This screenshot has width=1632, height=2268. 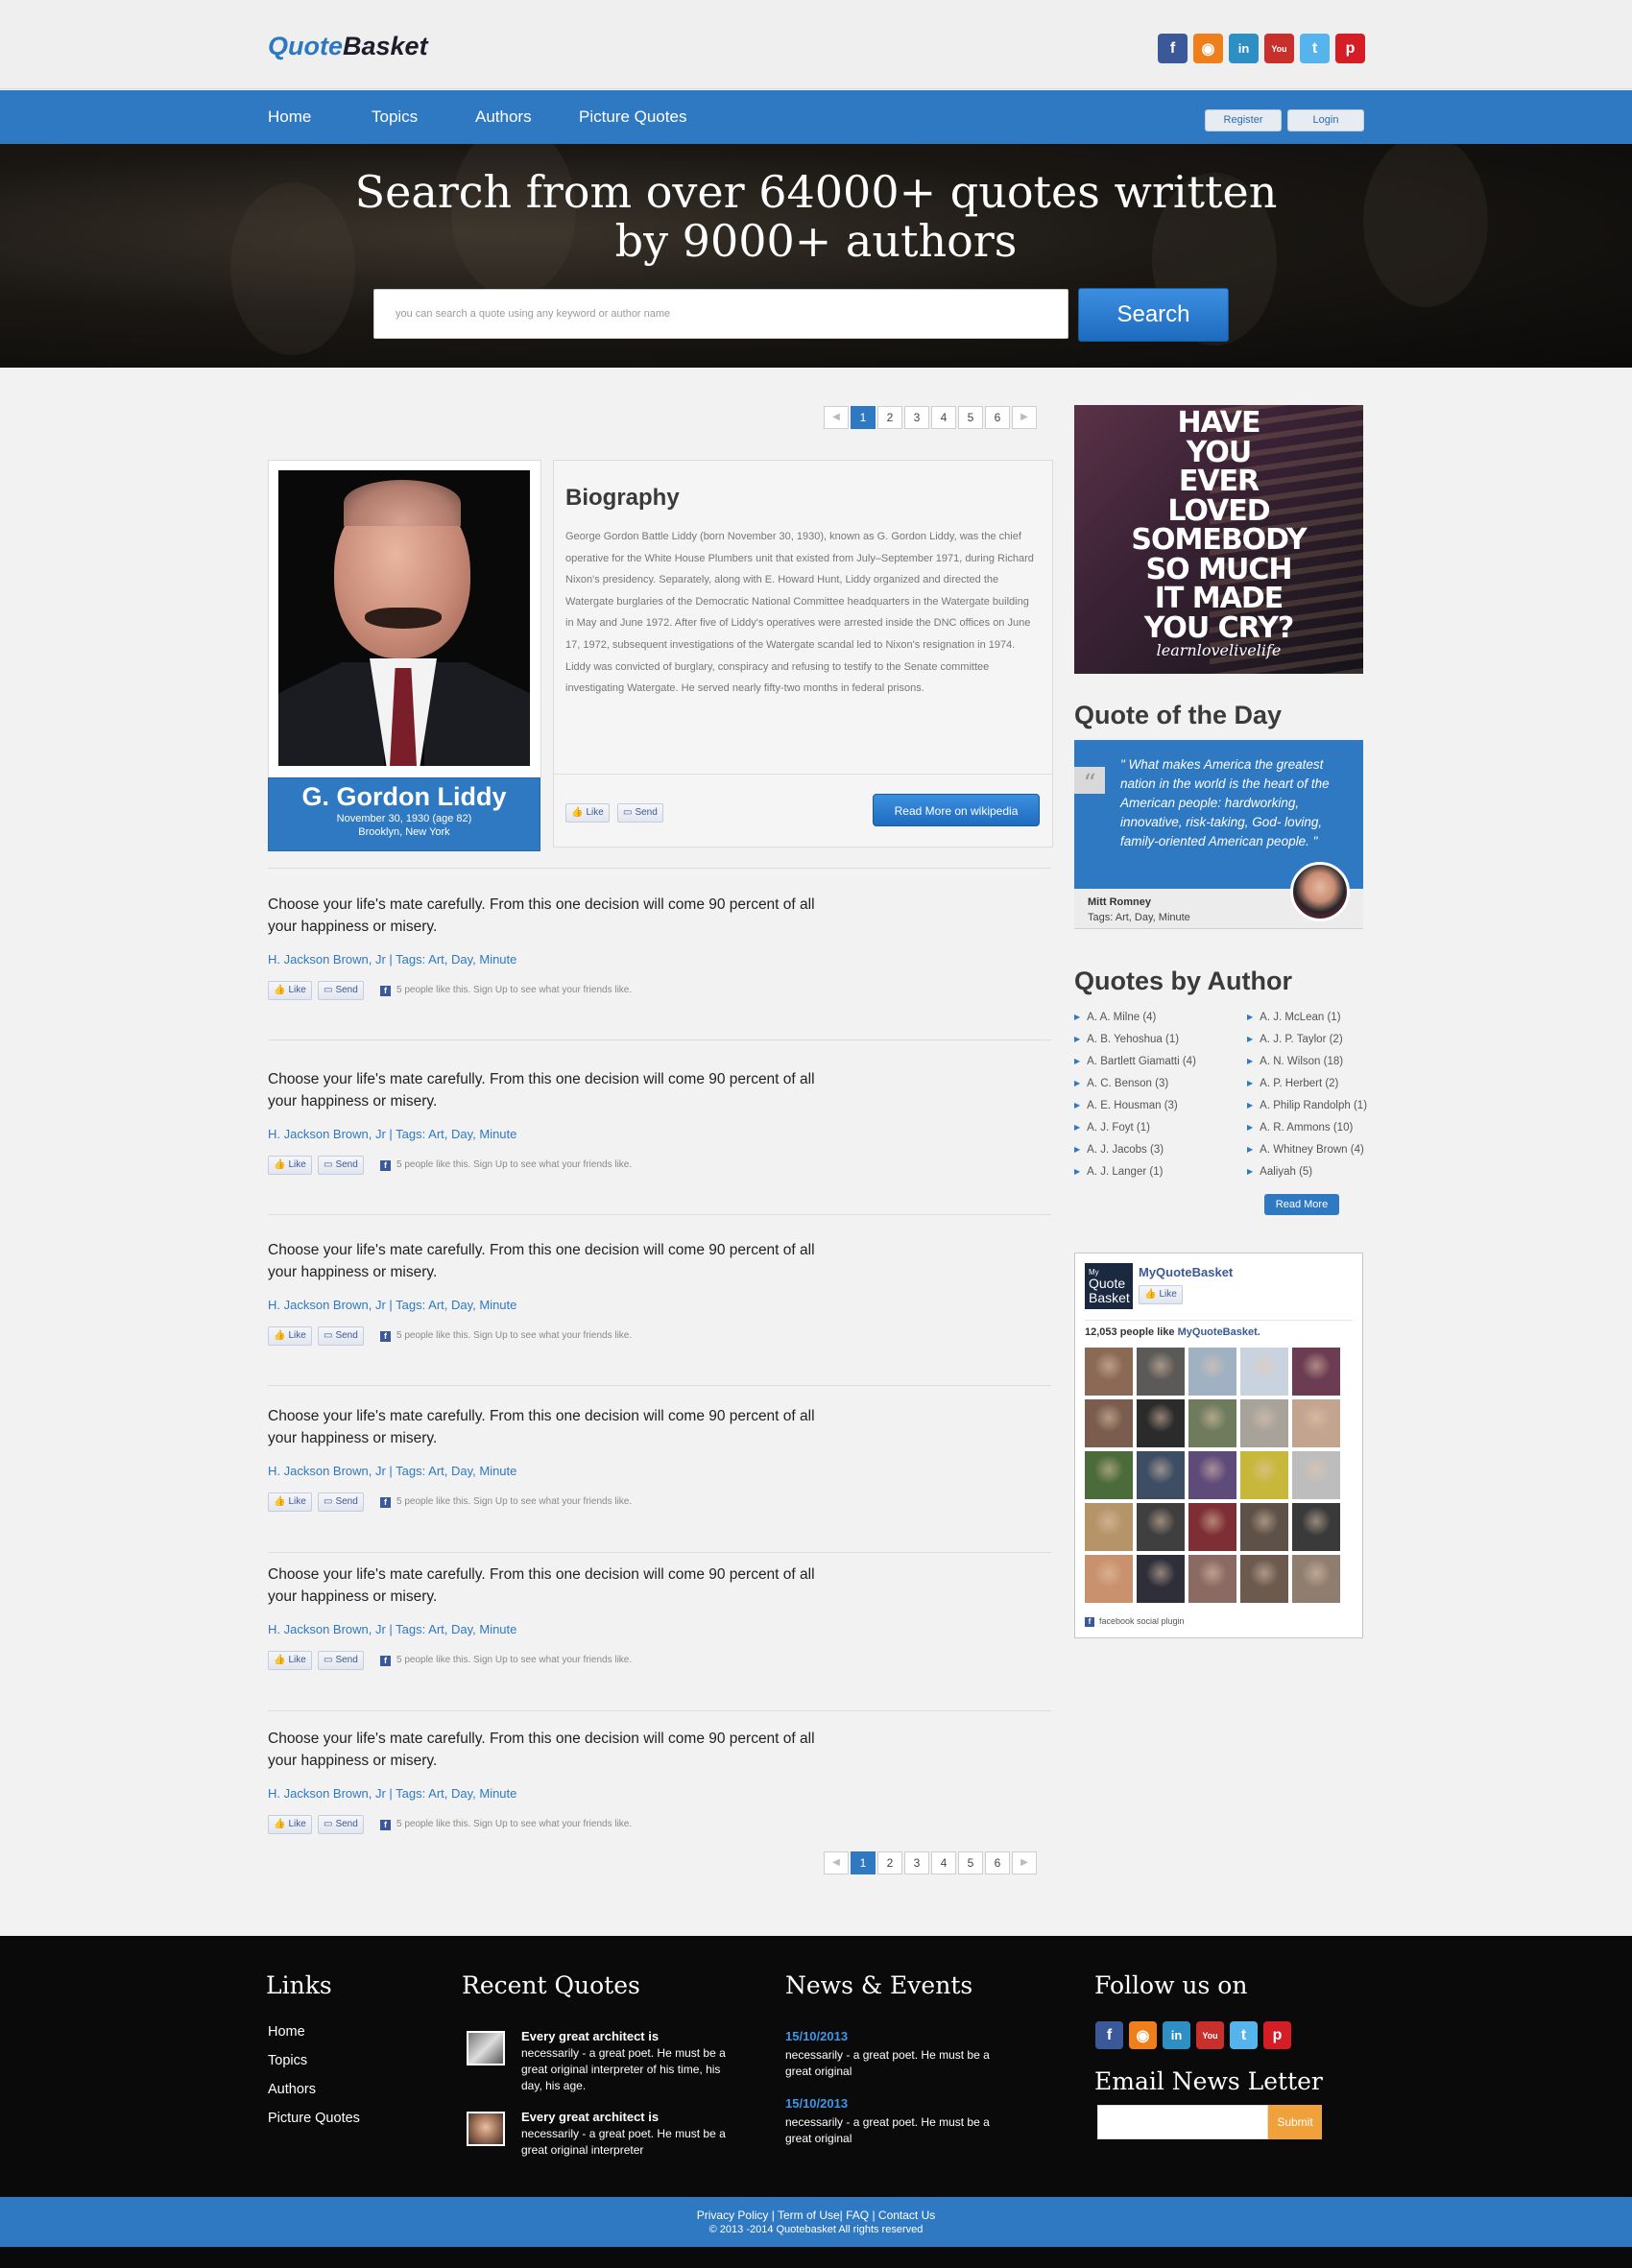 I want to click on author-link: ▶ A. J. McLean (1), so click(x=1294, y=1017).